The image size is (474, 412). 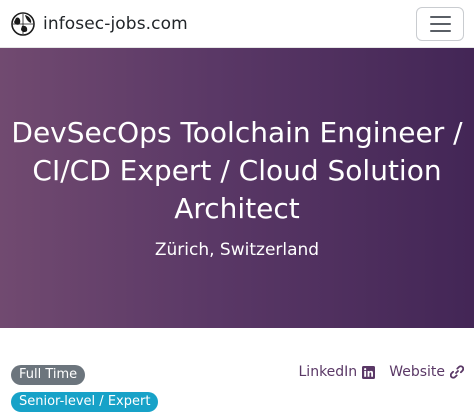 What do you see at coordinates (457, 372) in the screenshot?
I see `link-icon` at bounding box center [457, 372].